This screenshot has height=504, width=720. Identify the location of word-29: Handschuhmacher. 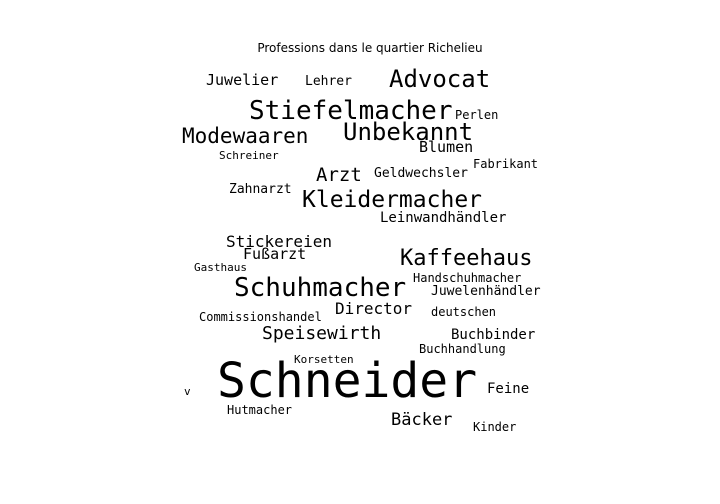
(467, 278).